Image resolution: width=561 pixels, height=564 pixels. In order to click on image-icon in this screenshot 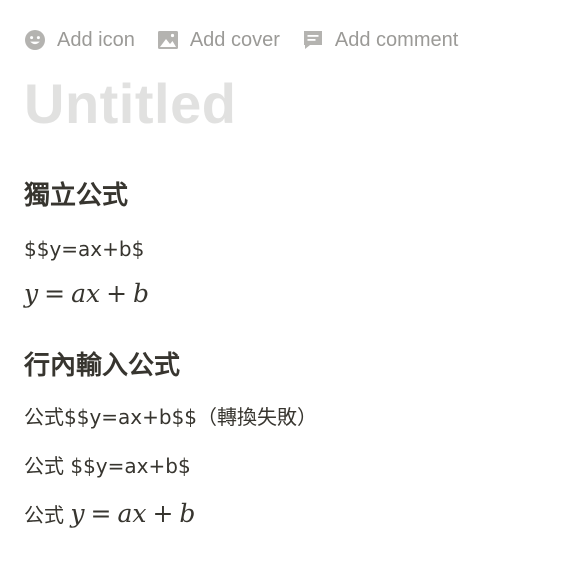, I will do `click(167, 40)`.